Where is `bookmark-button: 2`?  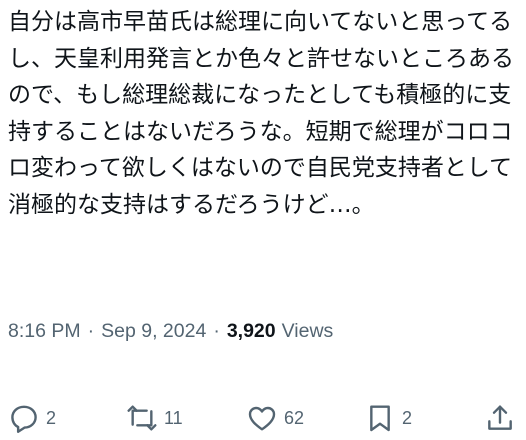
bookmark-button: 2 is located at coordinates (388, 418).